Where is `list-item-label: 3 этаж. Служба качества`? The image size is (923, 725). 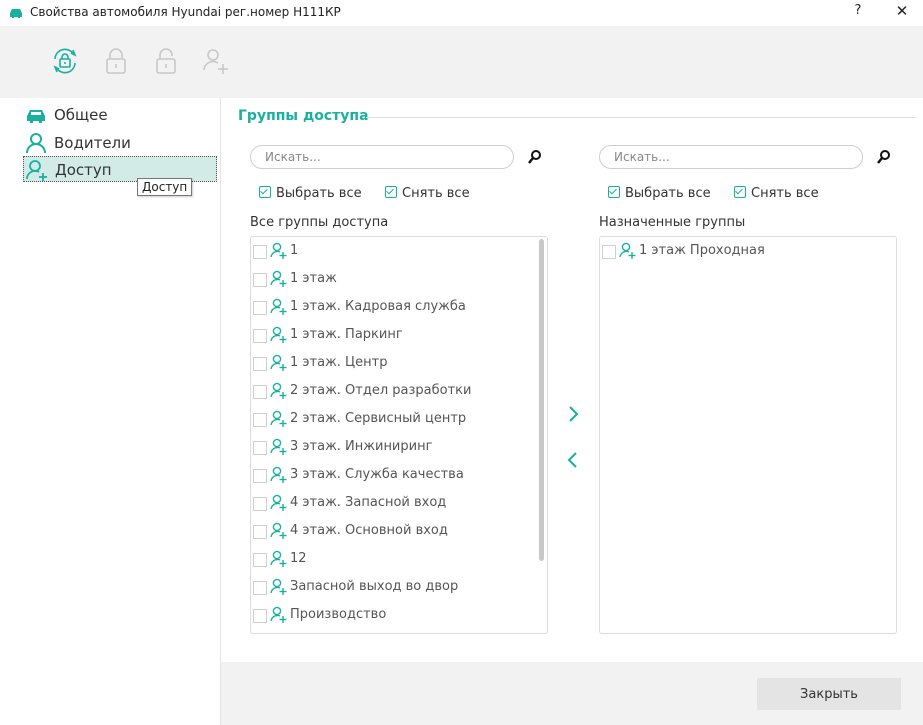 list-item-label: 3 этаж. Служба качества is located at coordinates (377, 474).